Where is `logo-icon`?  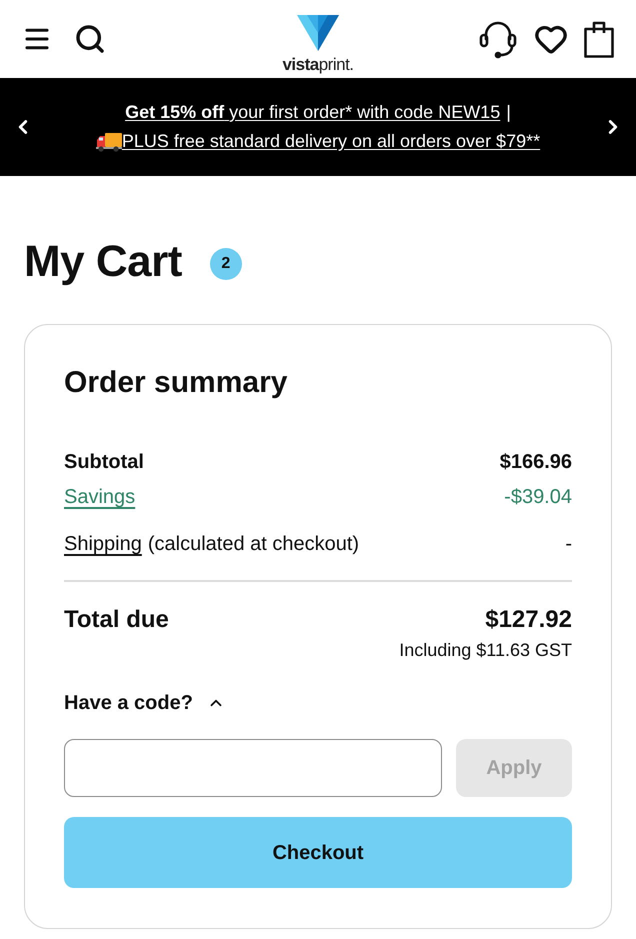
logo-icon is located at coordinates (317, 32).